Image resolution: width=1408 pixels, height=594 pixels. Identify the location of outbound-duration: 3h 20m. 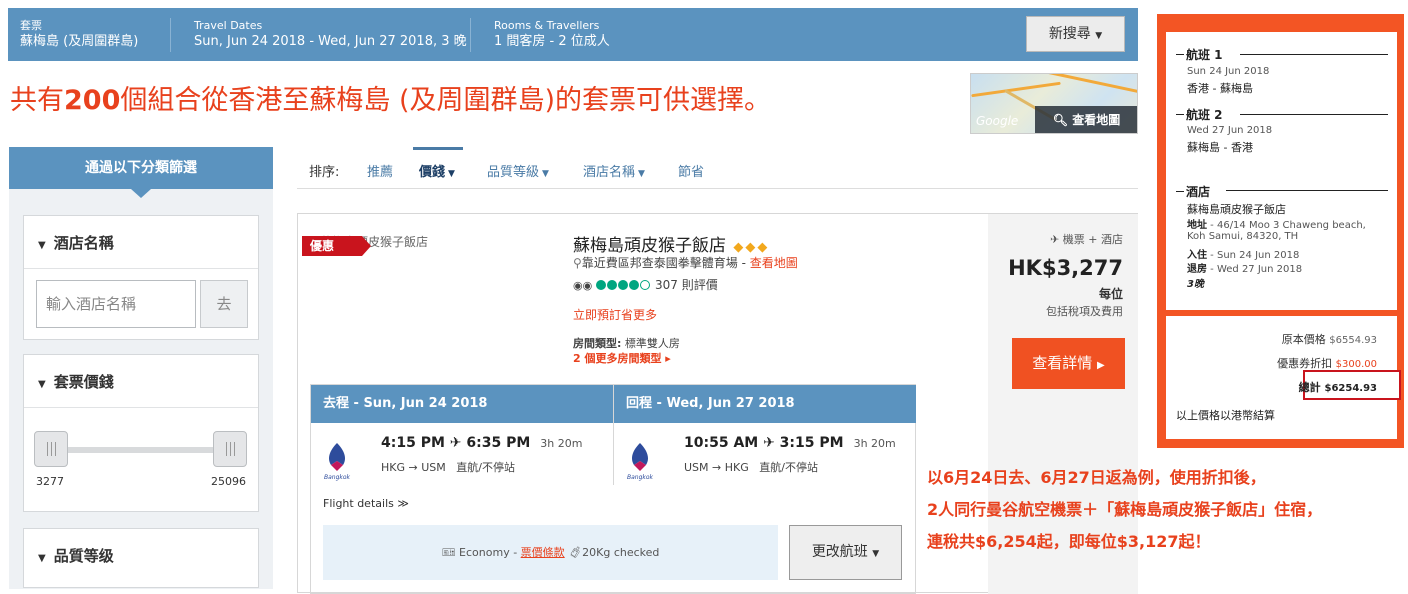
(561, 443).